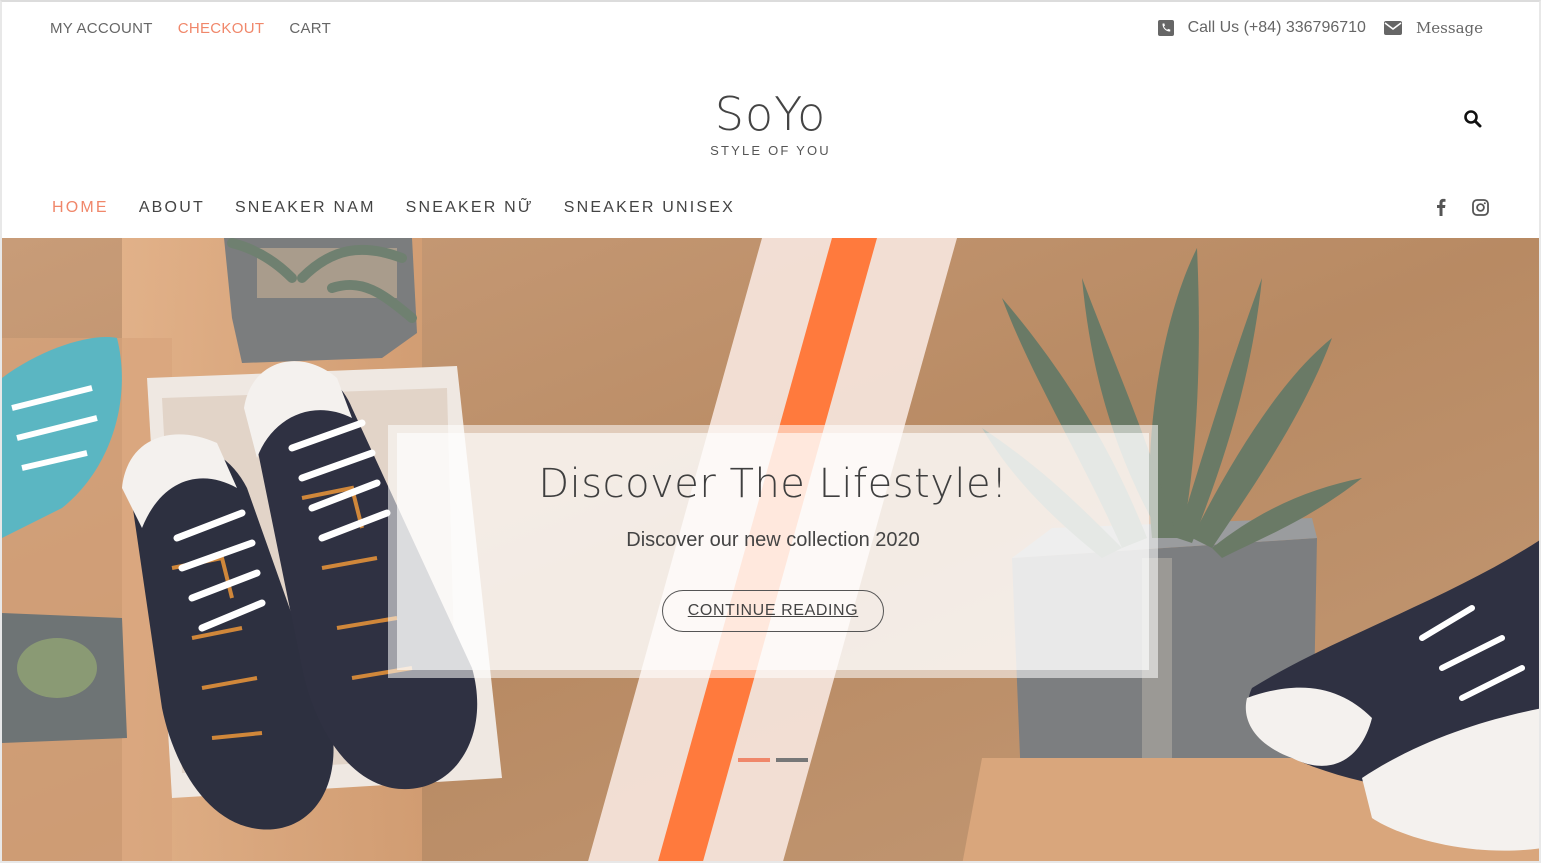  I want to click on nav-sneaker-unisex: SNEAKER UNISEX, so click(649, 208).